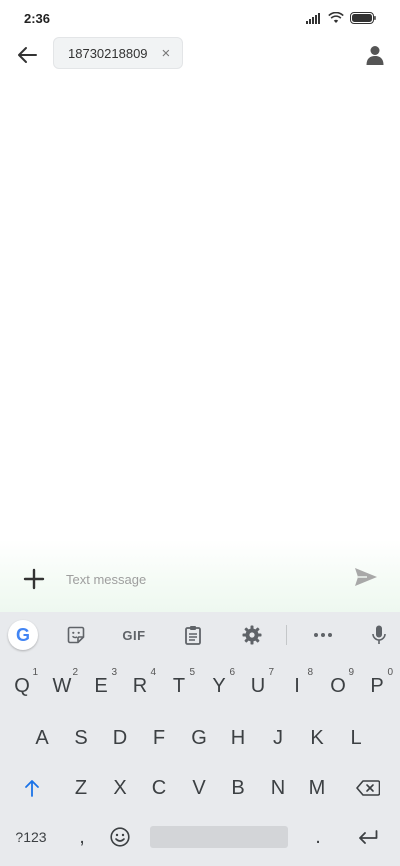 Image resolution: width=400 pixels, height=866 pixels. I want to click on microphone-icon, so click(379, 634).